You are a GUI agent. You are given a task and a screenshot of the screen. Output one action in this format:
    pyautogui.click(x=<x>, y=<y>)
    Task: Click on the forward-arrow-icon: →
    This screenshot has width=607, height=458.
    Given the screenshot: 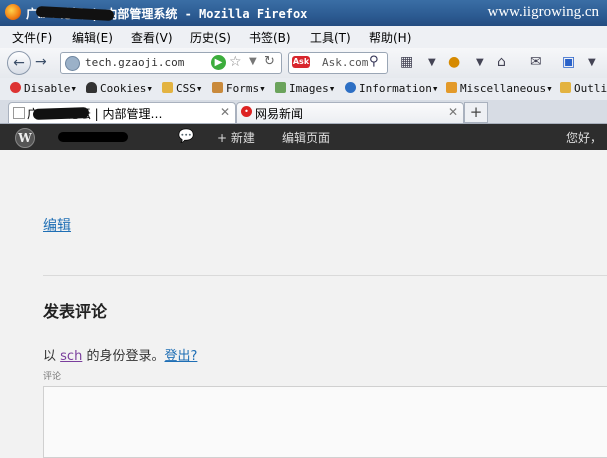 What is the action you would take?
    pyautogui.click(x=41, y=62)
    